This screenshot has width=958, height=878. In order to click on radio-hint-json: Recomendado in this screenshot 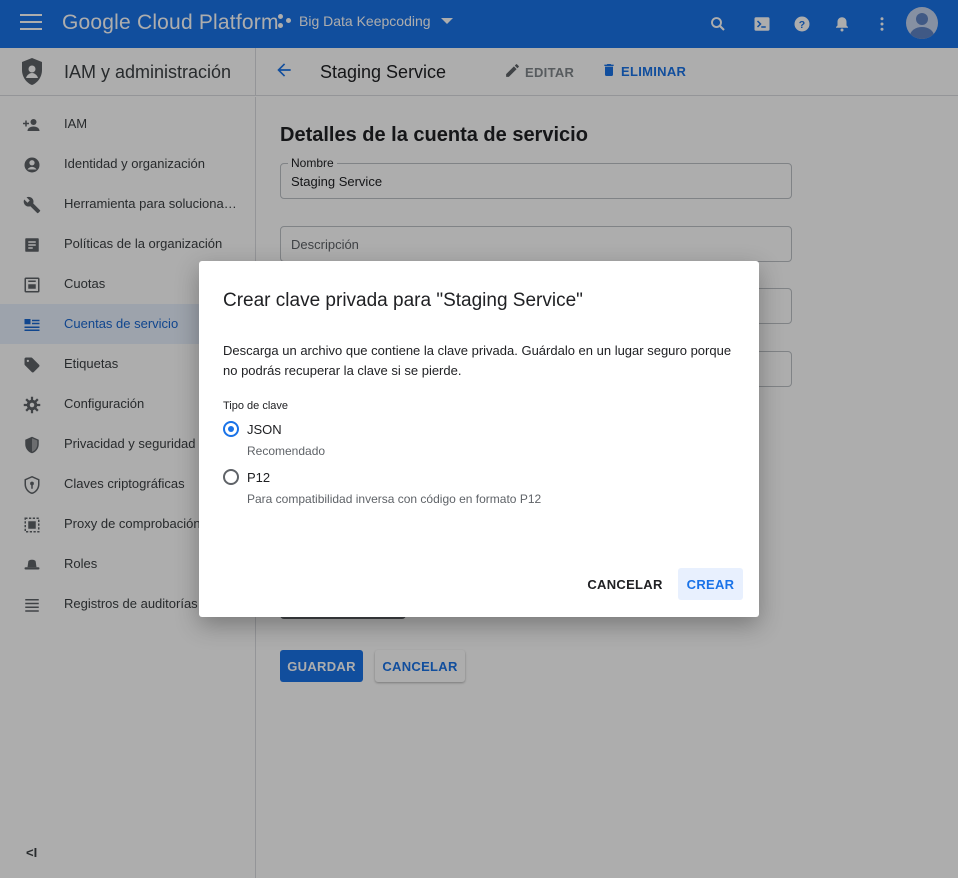, I will do `click(286, 451)`.